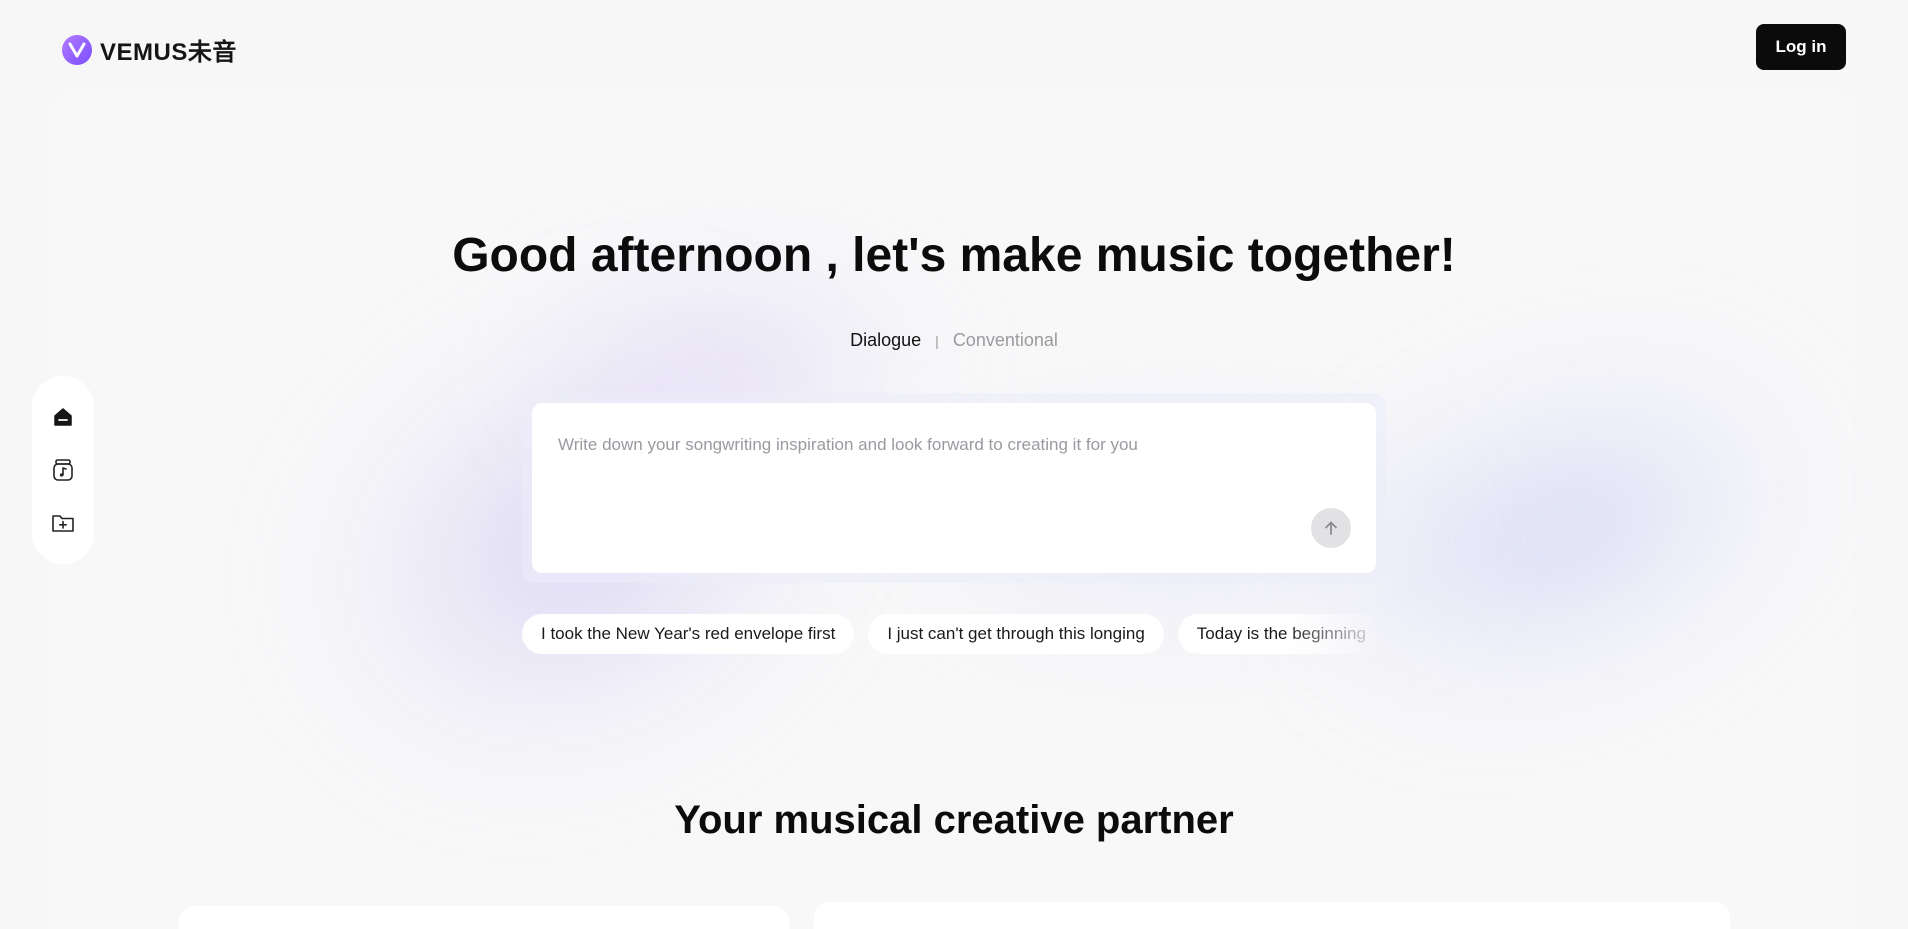 The width and height of the screenshot is (1908, 929). Describe the element at coordinates (1281, 634) in the screenshot. I see `suggestion-chip: Today is the beginning` at that location.